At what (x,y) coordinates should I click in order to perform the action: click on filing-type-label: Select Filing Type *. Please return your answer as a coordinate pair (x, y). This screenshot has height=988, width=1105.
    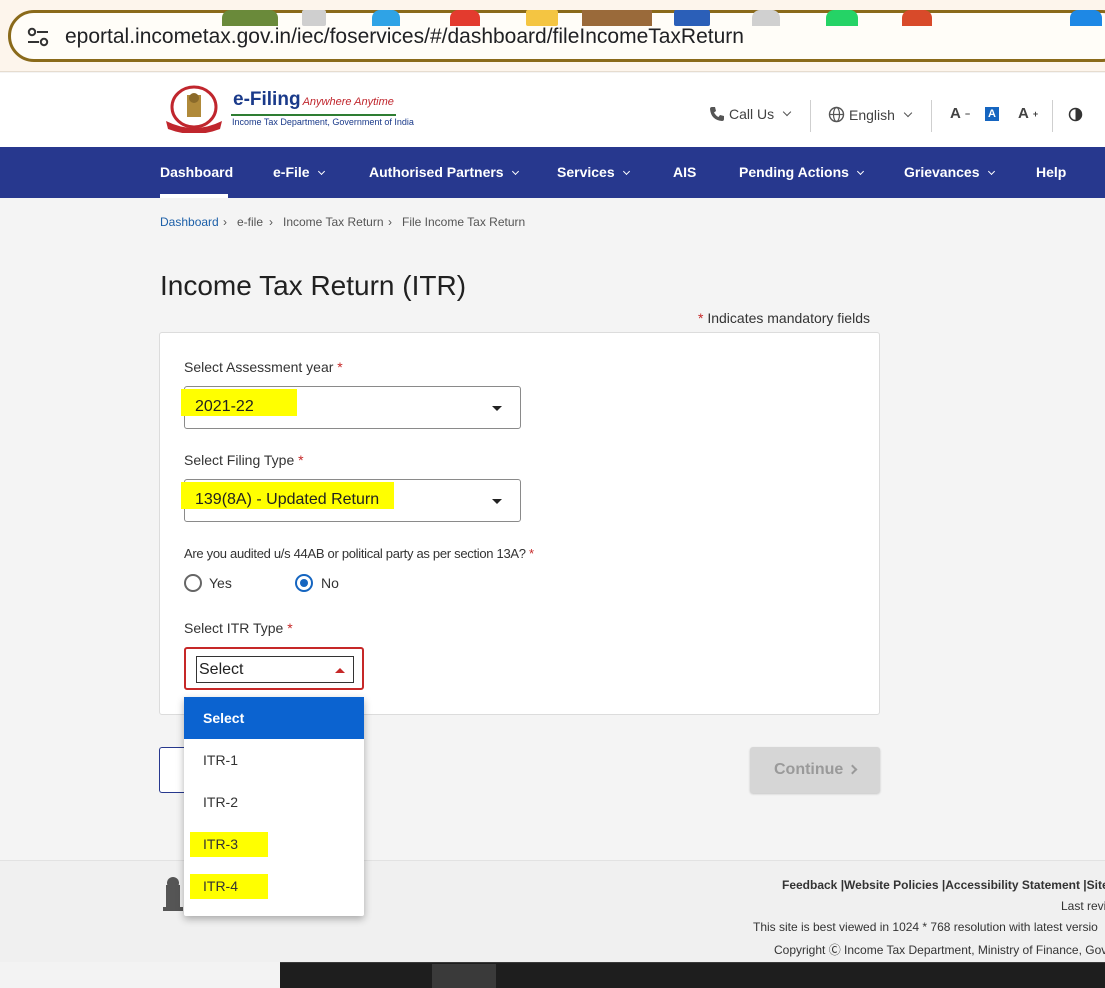
    Looking at the image, I should click on (244, 460).